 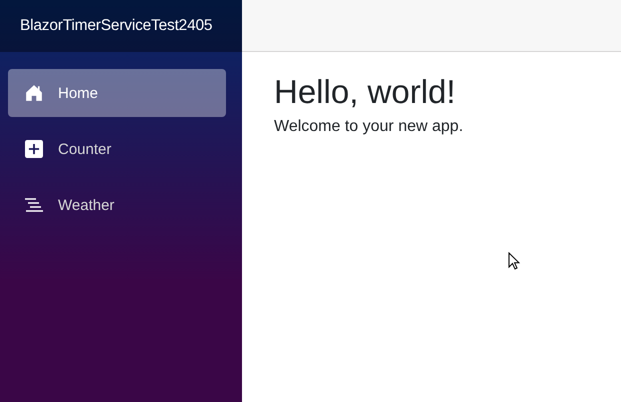 I want to click on list-icon, so click(x=34, y=205).